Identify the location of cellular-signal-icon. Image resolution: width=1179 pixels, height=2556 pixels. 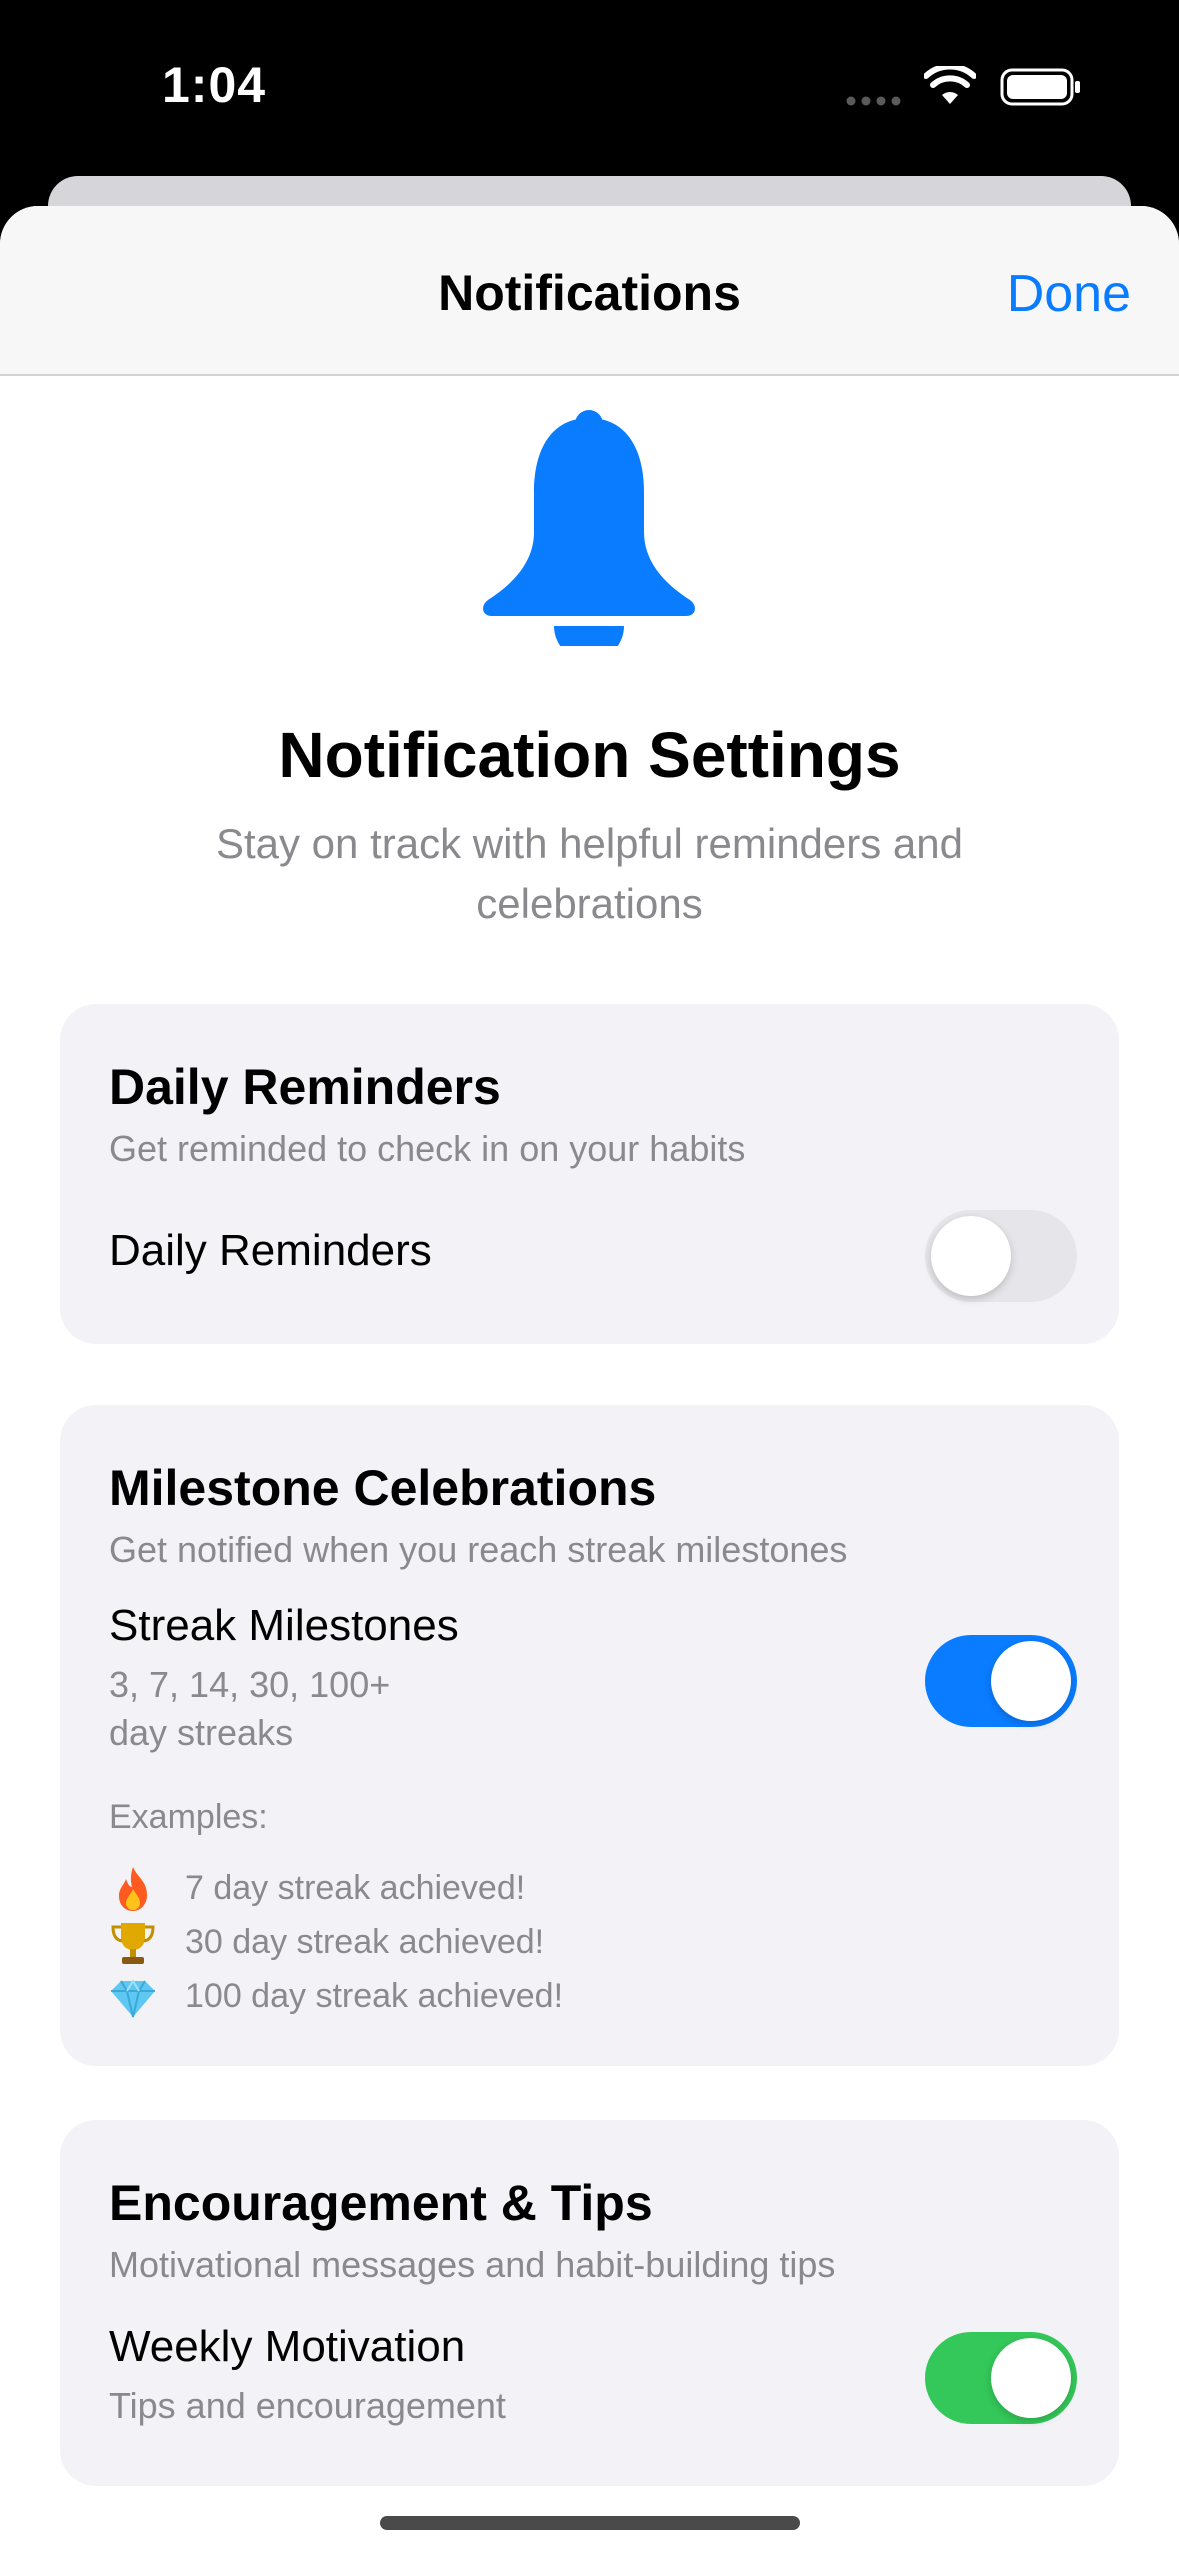
(873, 101).